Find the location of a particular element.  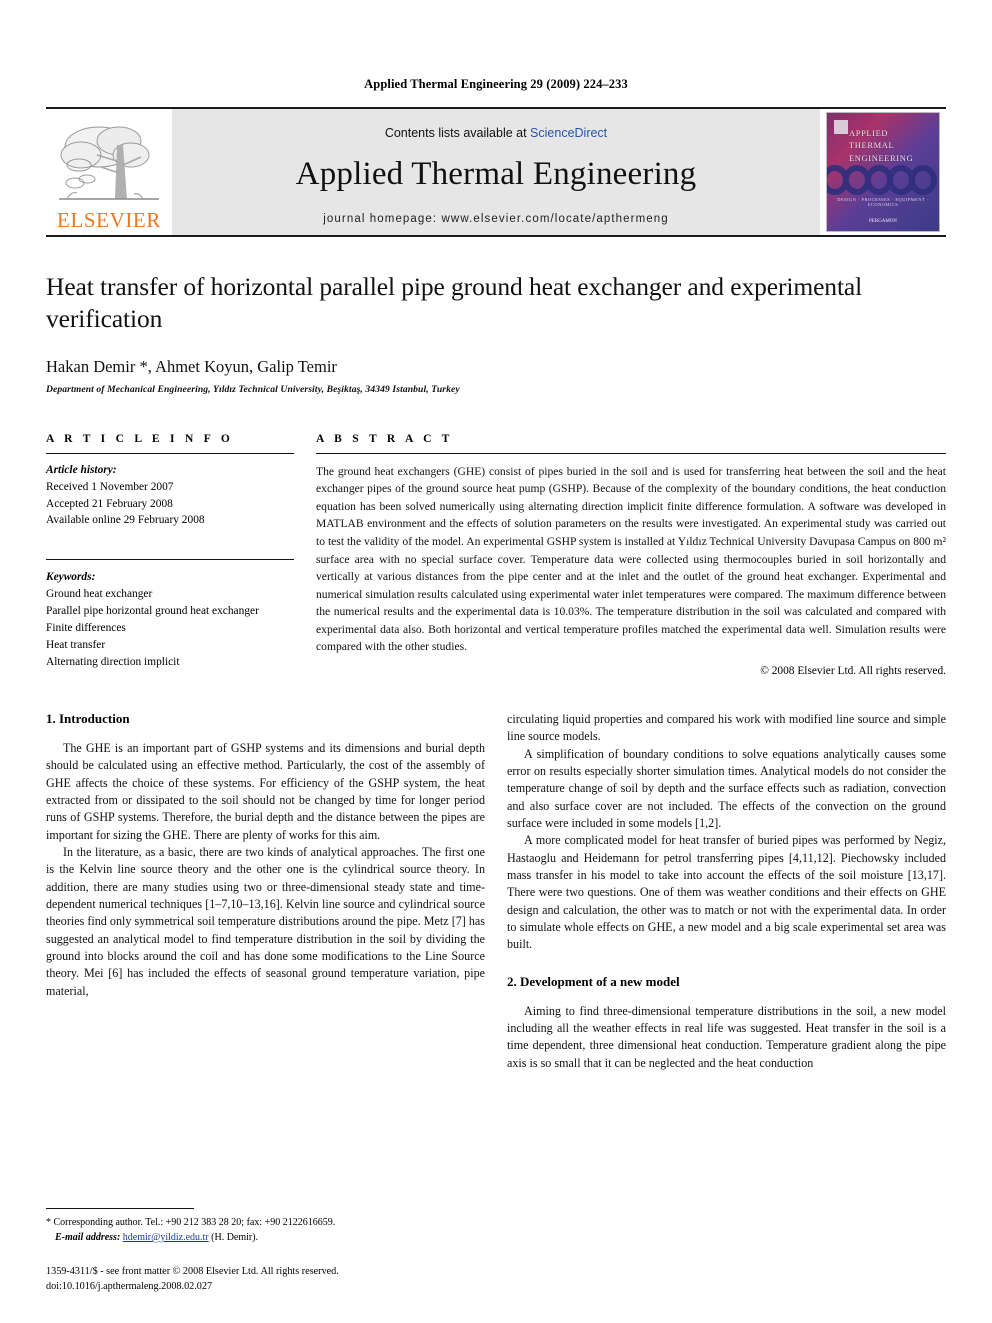

author-list: Hakan Demir *, Ahmet Koyun, Galip Temir is located at coordinates (191, 366).